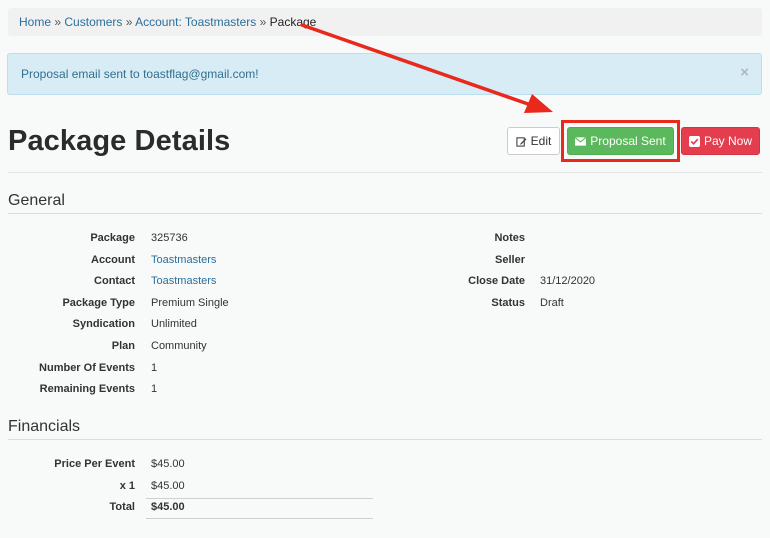 This screenshot has height=538, width=770. What do you see at coordinates (259, 498) in the screenshot?
I see `total-divider` at bounding box center [259, 498].